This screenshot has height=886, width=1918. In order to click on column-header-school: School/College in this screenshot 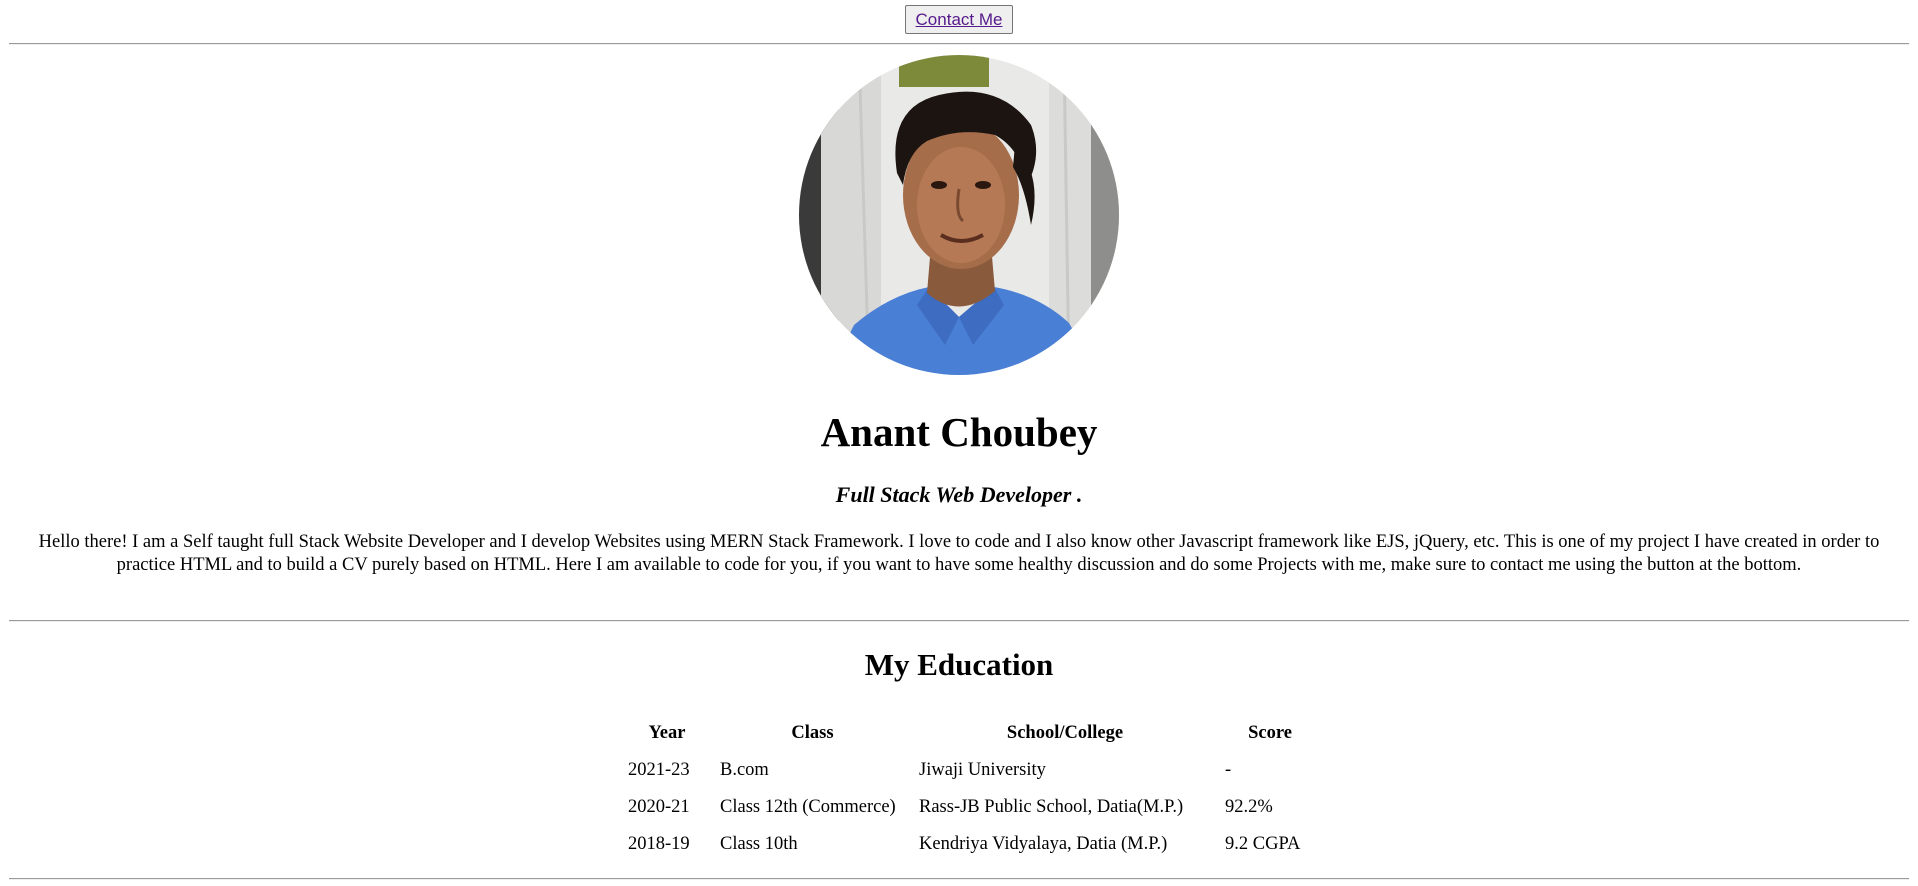, I will do `click(1065, 732)`.